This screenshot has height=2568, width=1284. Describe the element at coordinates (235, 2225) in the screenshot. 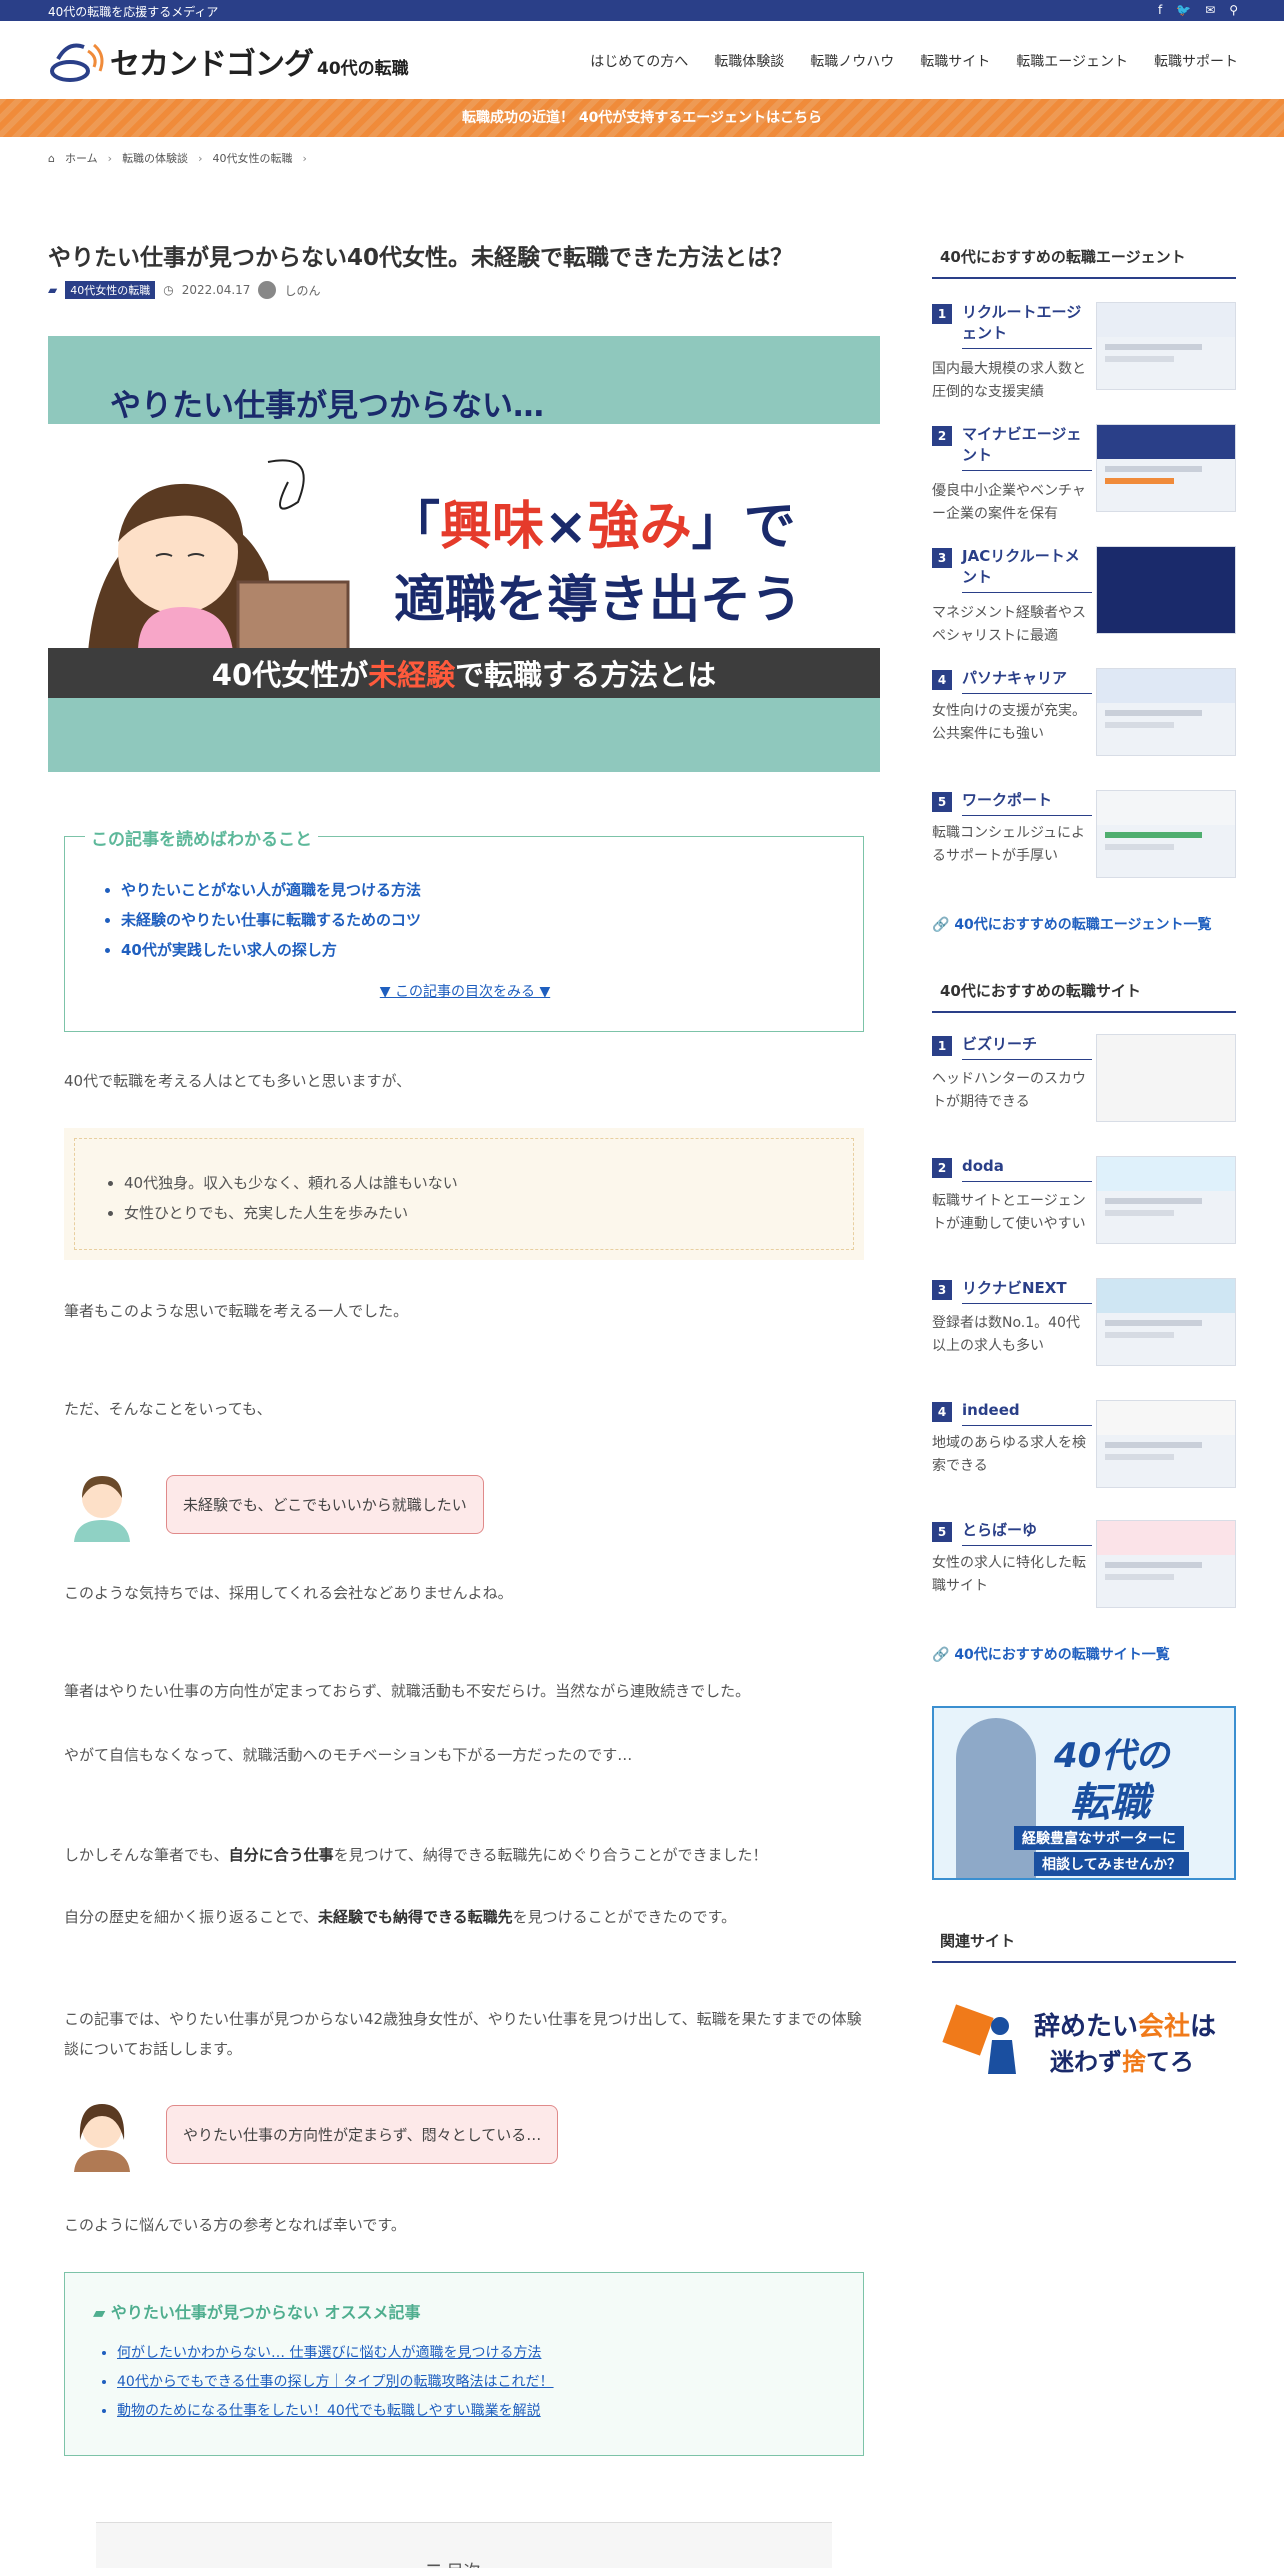

I see `paragraph: このように悩んでいる方の参考となれば幸いです。` at that location.